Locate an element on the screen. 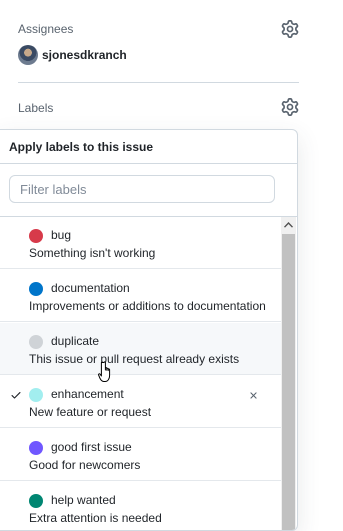  labels-gear-icon is located at coordinates (290, 107).